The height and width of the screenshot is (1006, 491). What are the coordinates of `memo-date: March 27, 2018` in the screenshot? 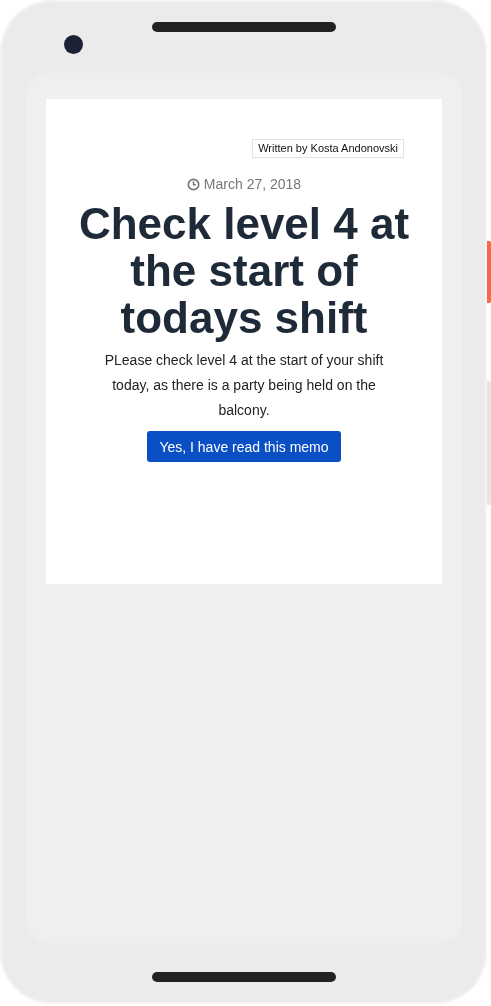 It's located at (252, 184).